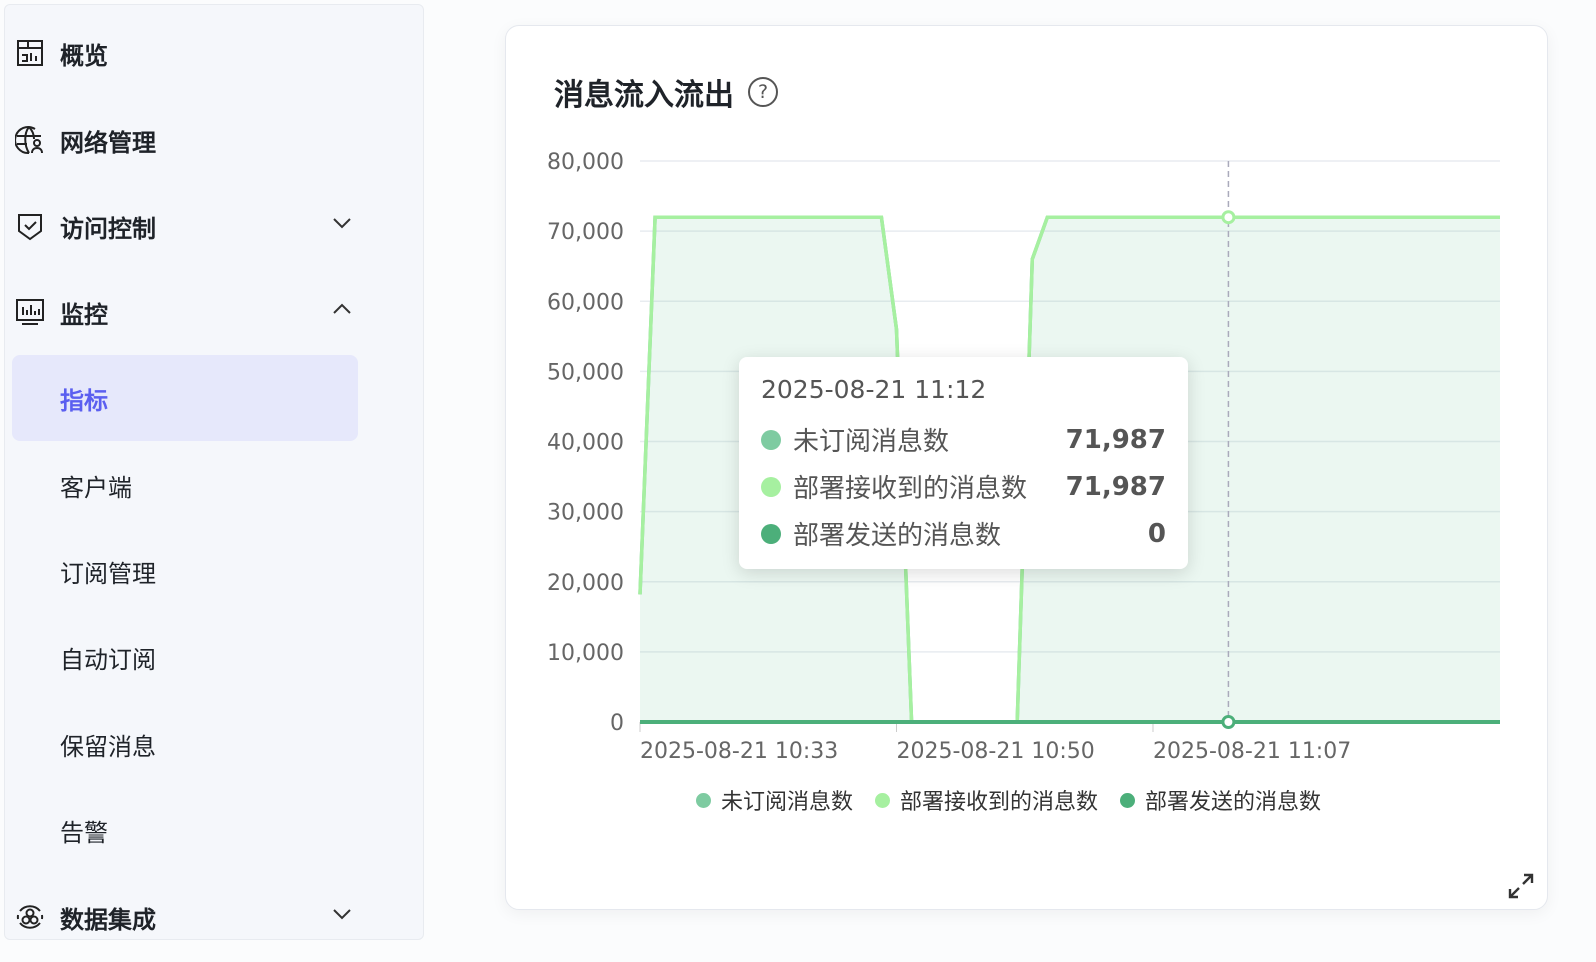 The height and width of the screenshot is (962, 1596). What do you see at coordinates (963, 439) in the screenshot?
I see `tooltip-row: 未订阅消息数 71,987` at bounding box center [963, 439].